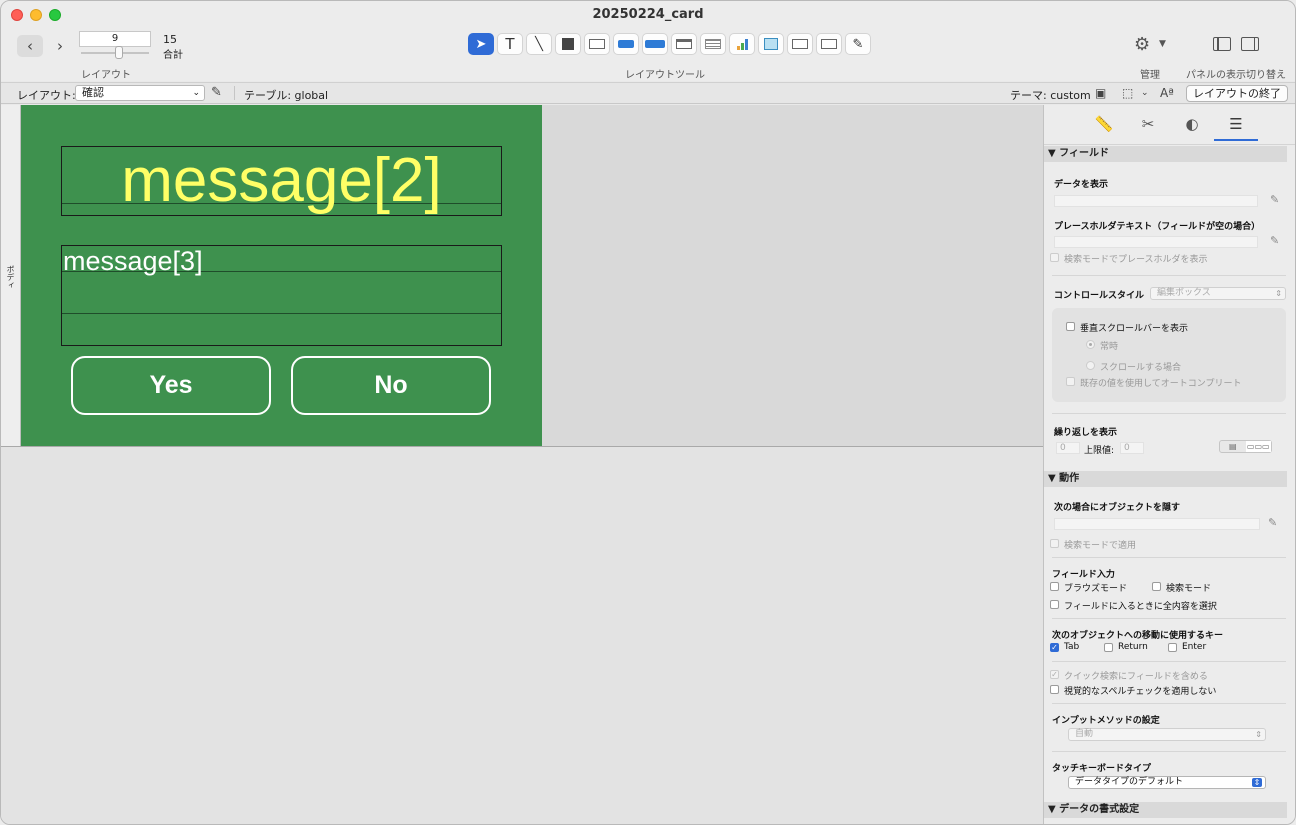  What do you see at coordinates (1141, 368) in the screenshot?
I see `when-scrolling-label: スクロールする場合` at bounding box center [1141, 368].